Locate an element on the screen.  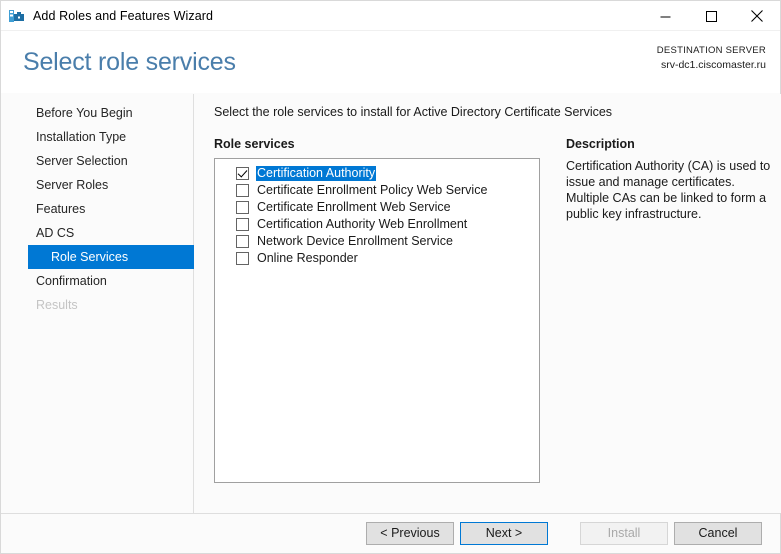
minimize-button is located at coordinates (665, 16).